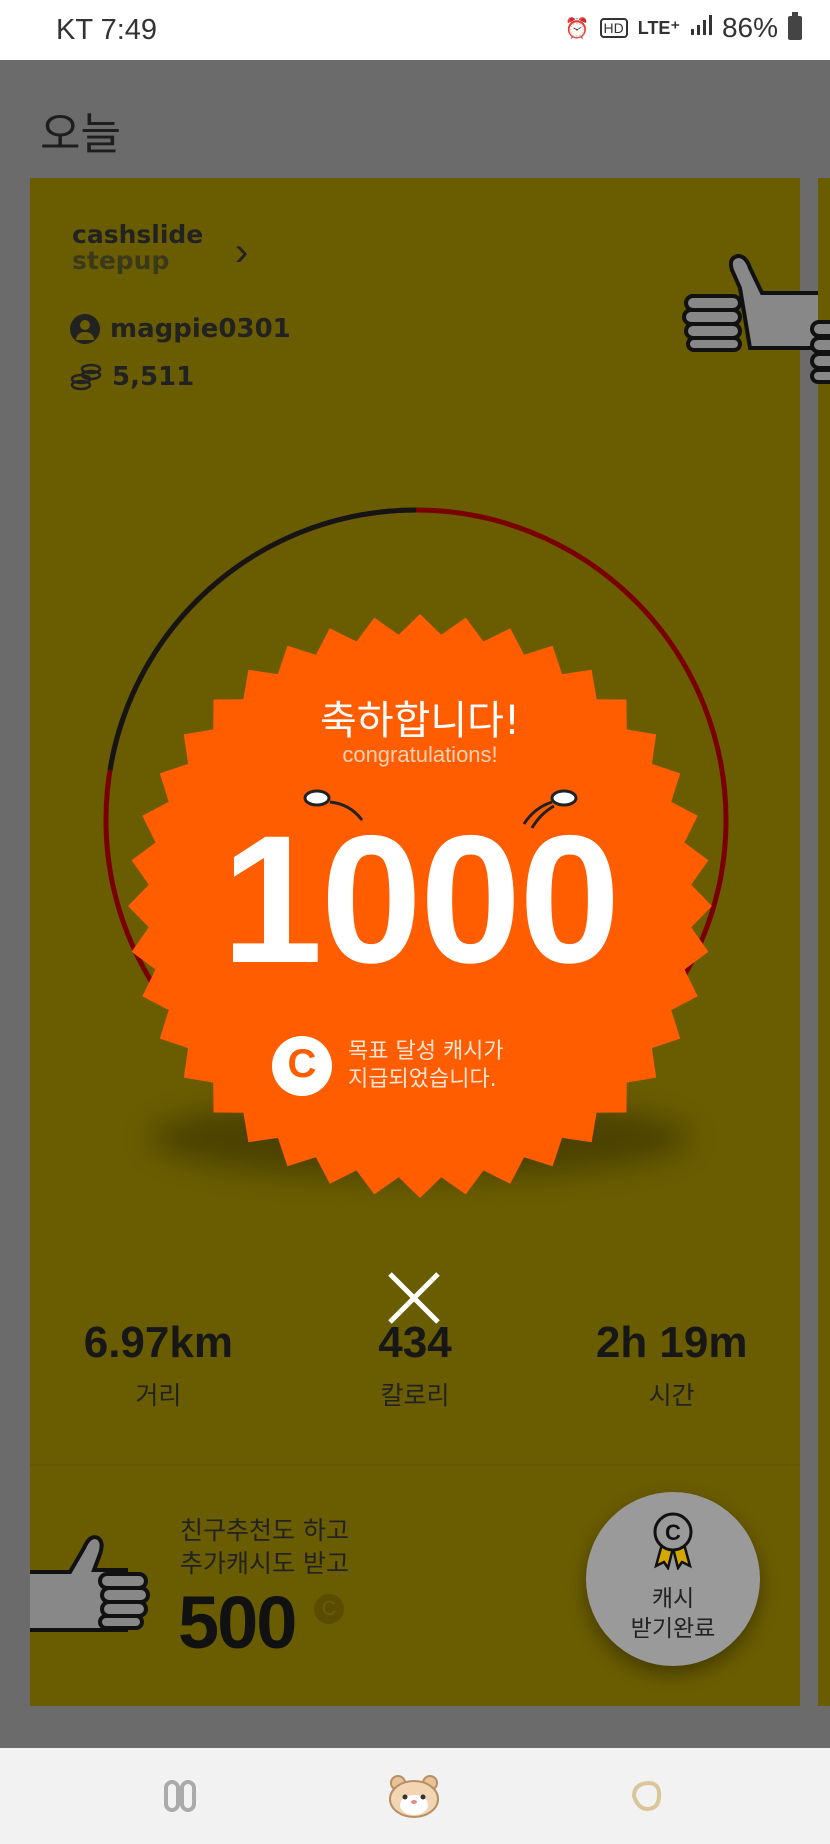 The width and height of the screenshot is (830, 1844). I want to click on bottom-nav, so click(415, 1796).